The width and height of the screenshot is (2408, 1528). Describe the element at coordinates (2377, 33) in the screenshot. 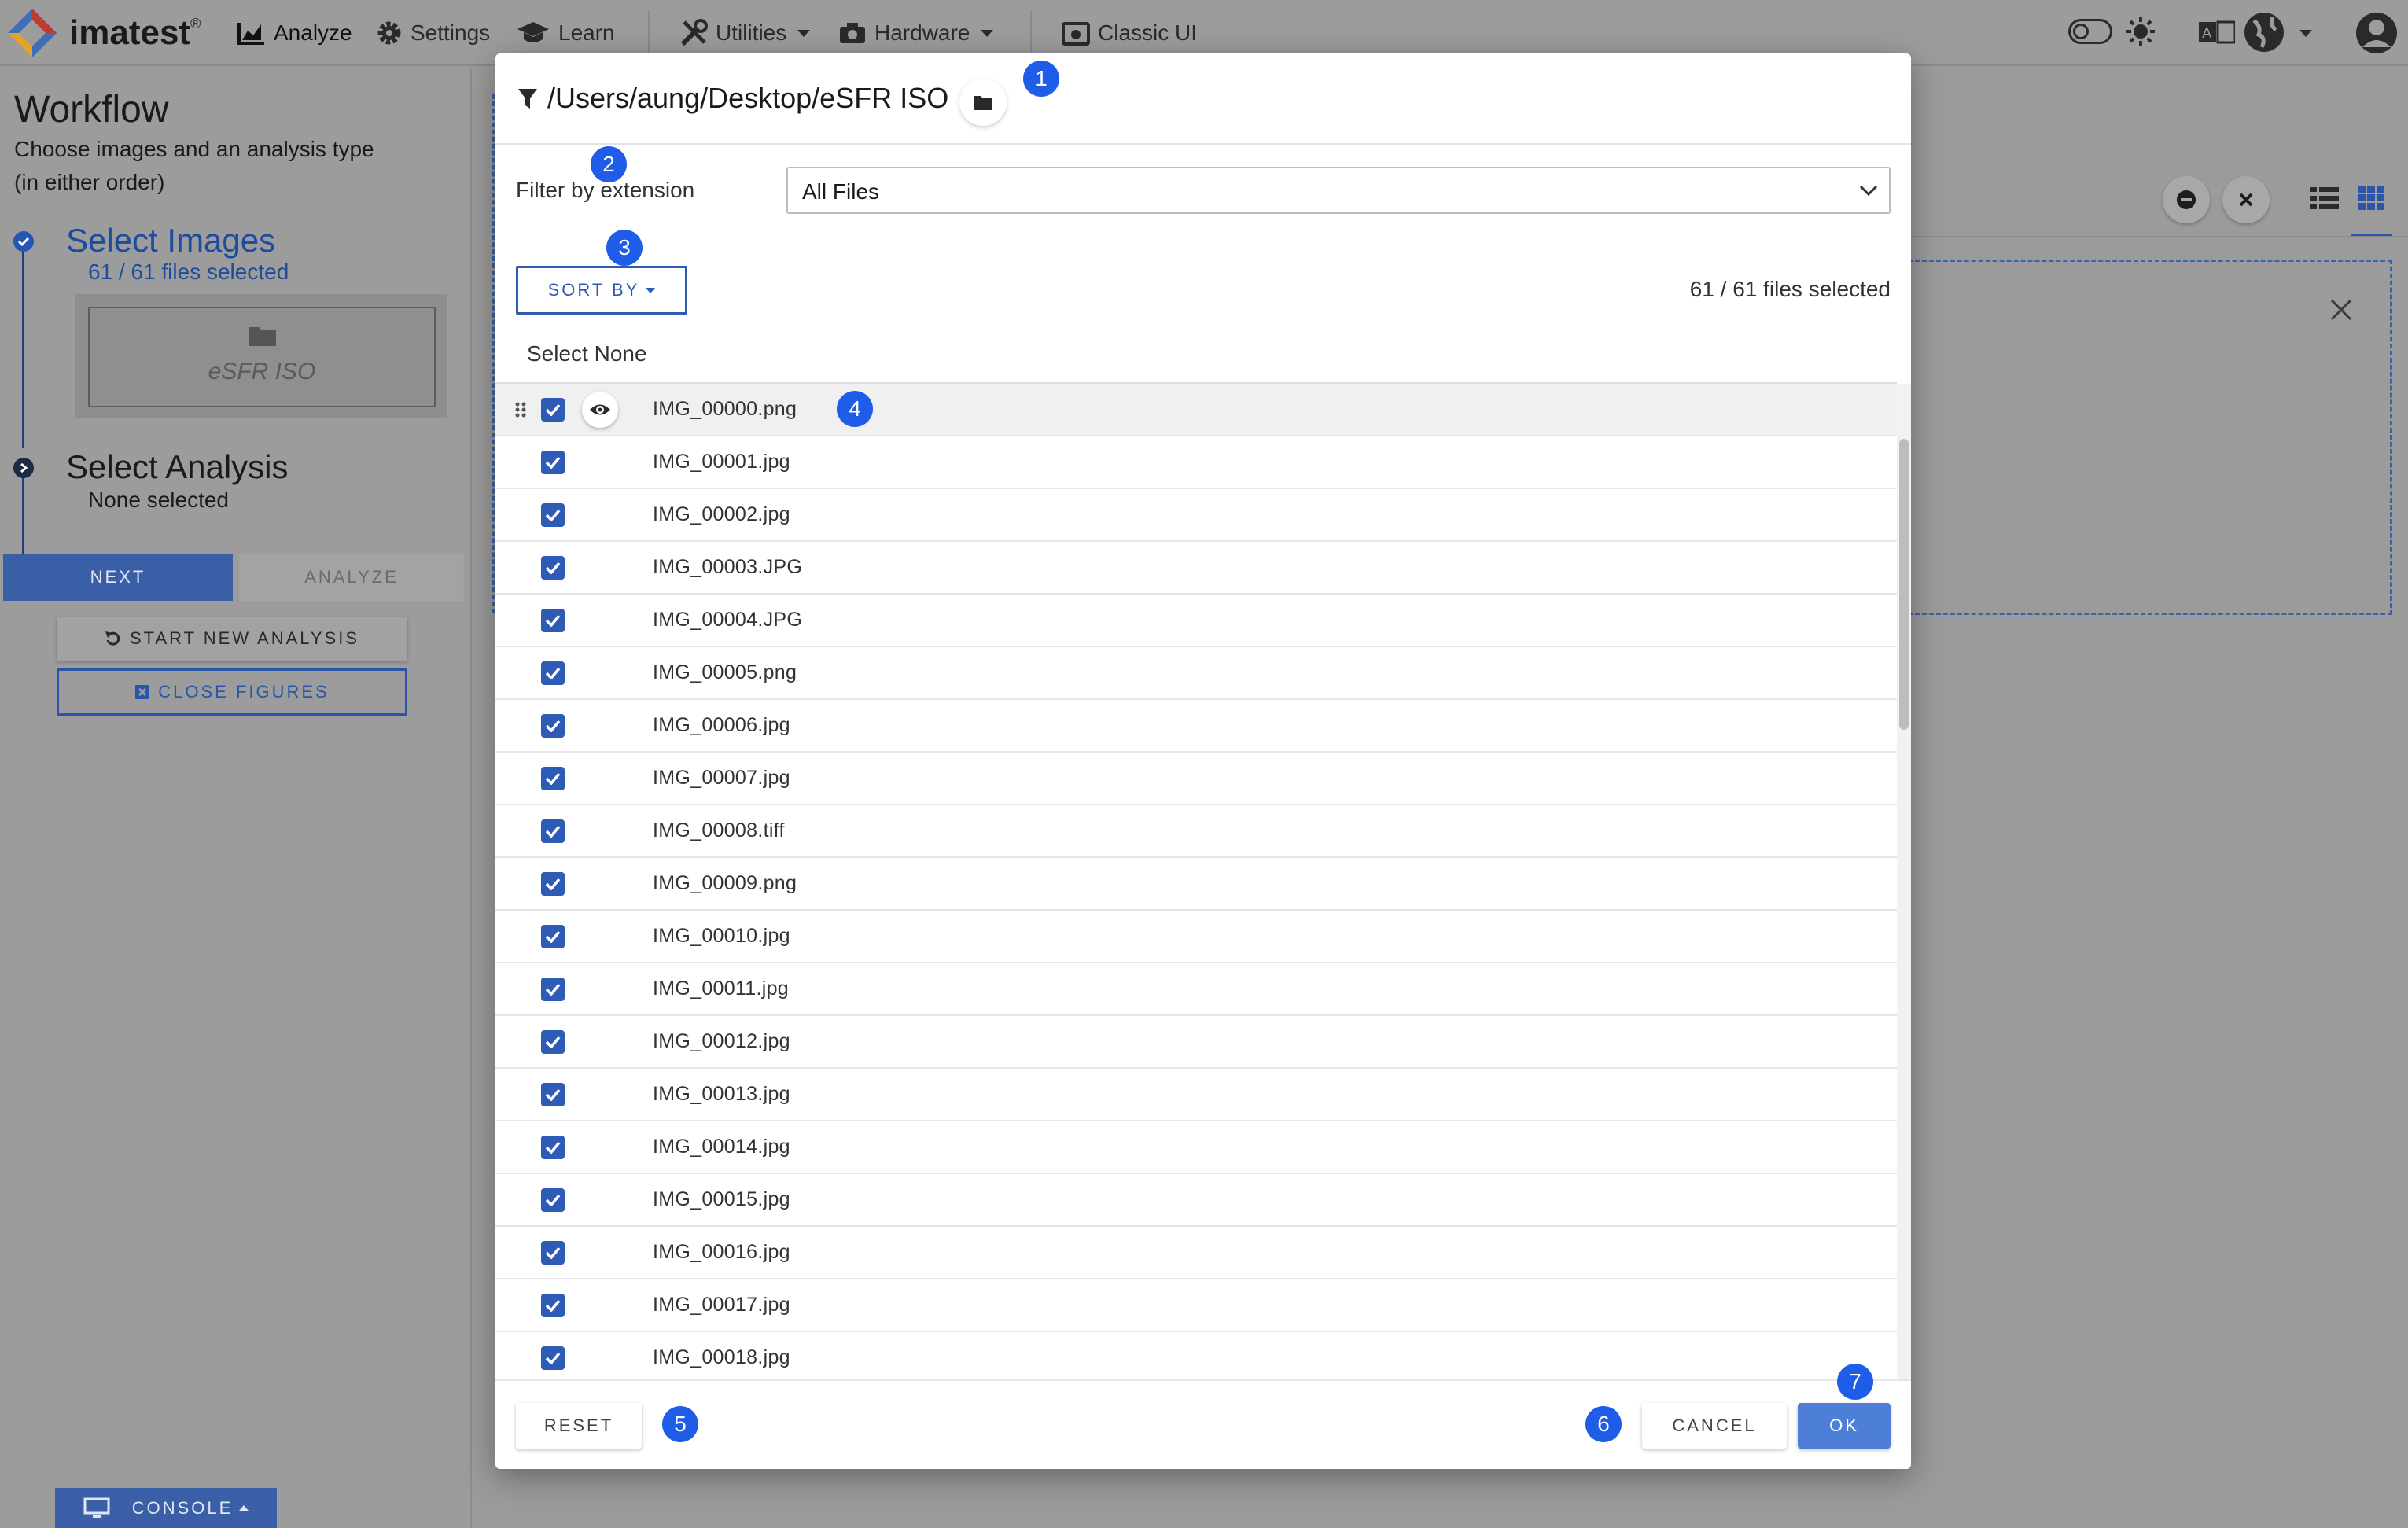

I see `user-avatar-icon` at that location.